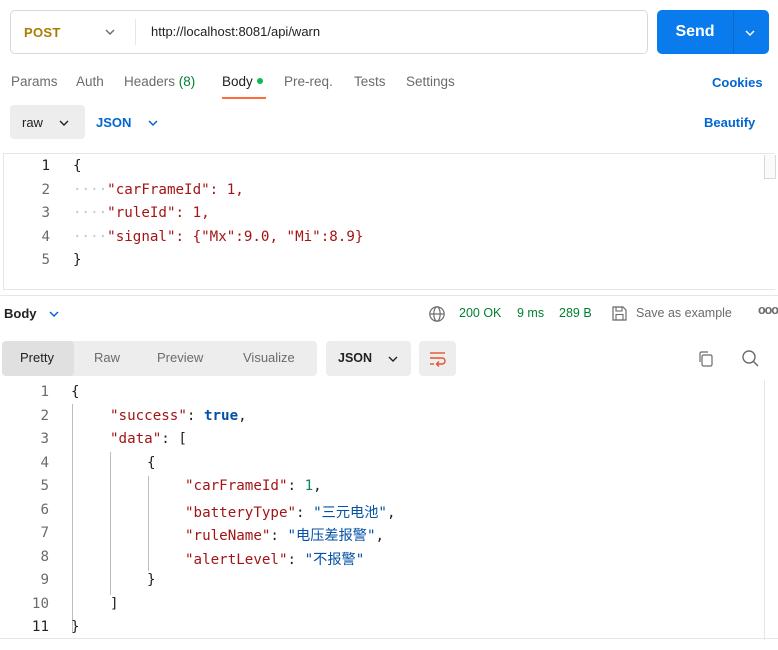  Describe the element at coordinates (187, 81) in the screenshot. I see `headers-count: (8)` at that location.